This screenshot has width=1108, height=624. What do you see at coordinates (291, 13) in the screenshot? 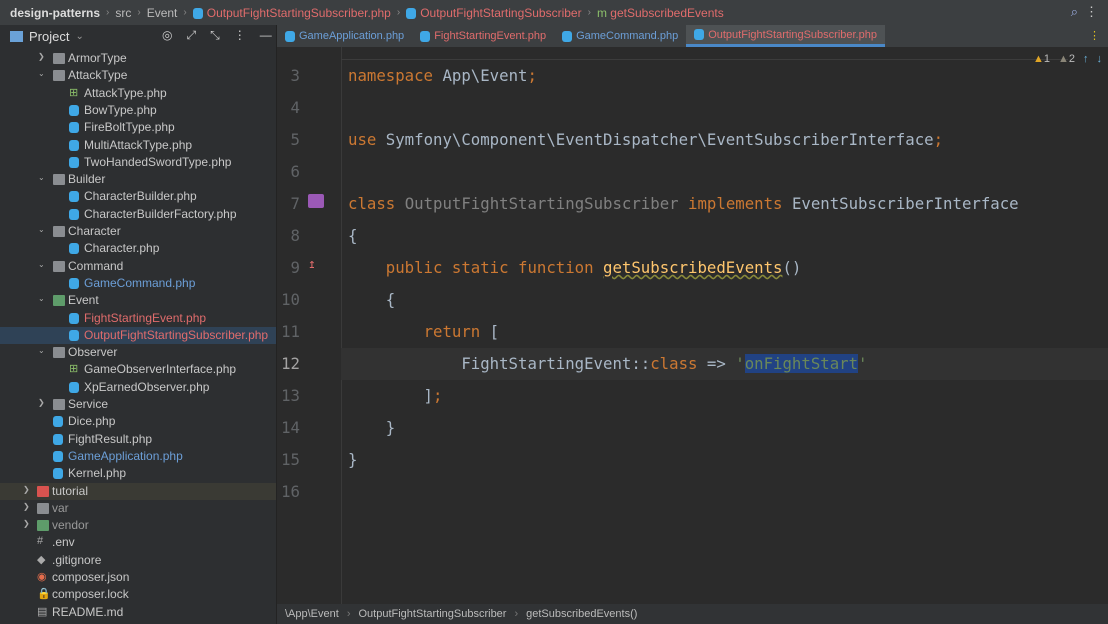
I see `nav-file: OutputFightStartingSubscriber.php` at bounding box center [291, 13].